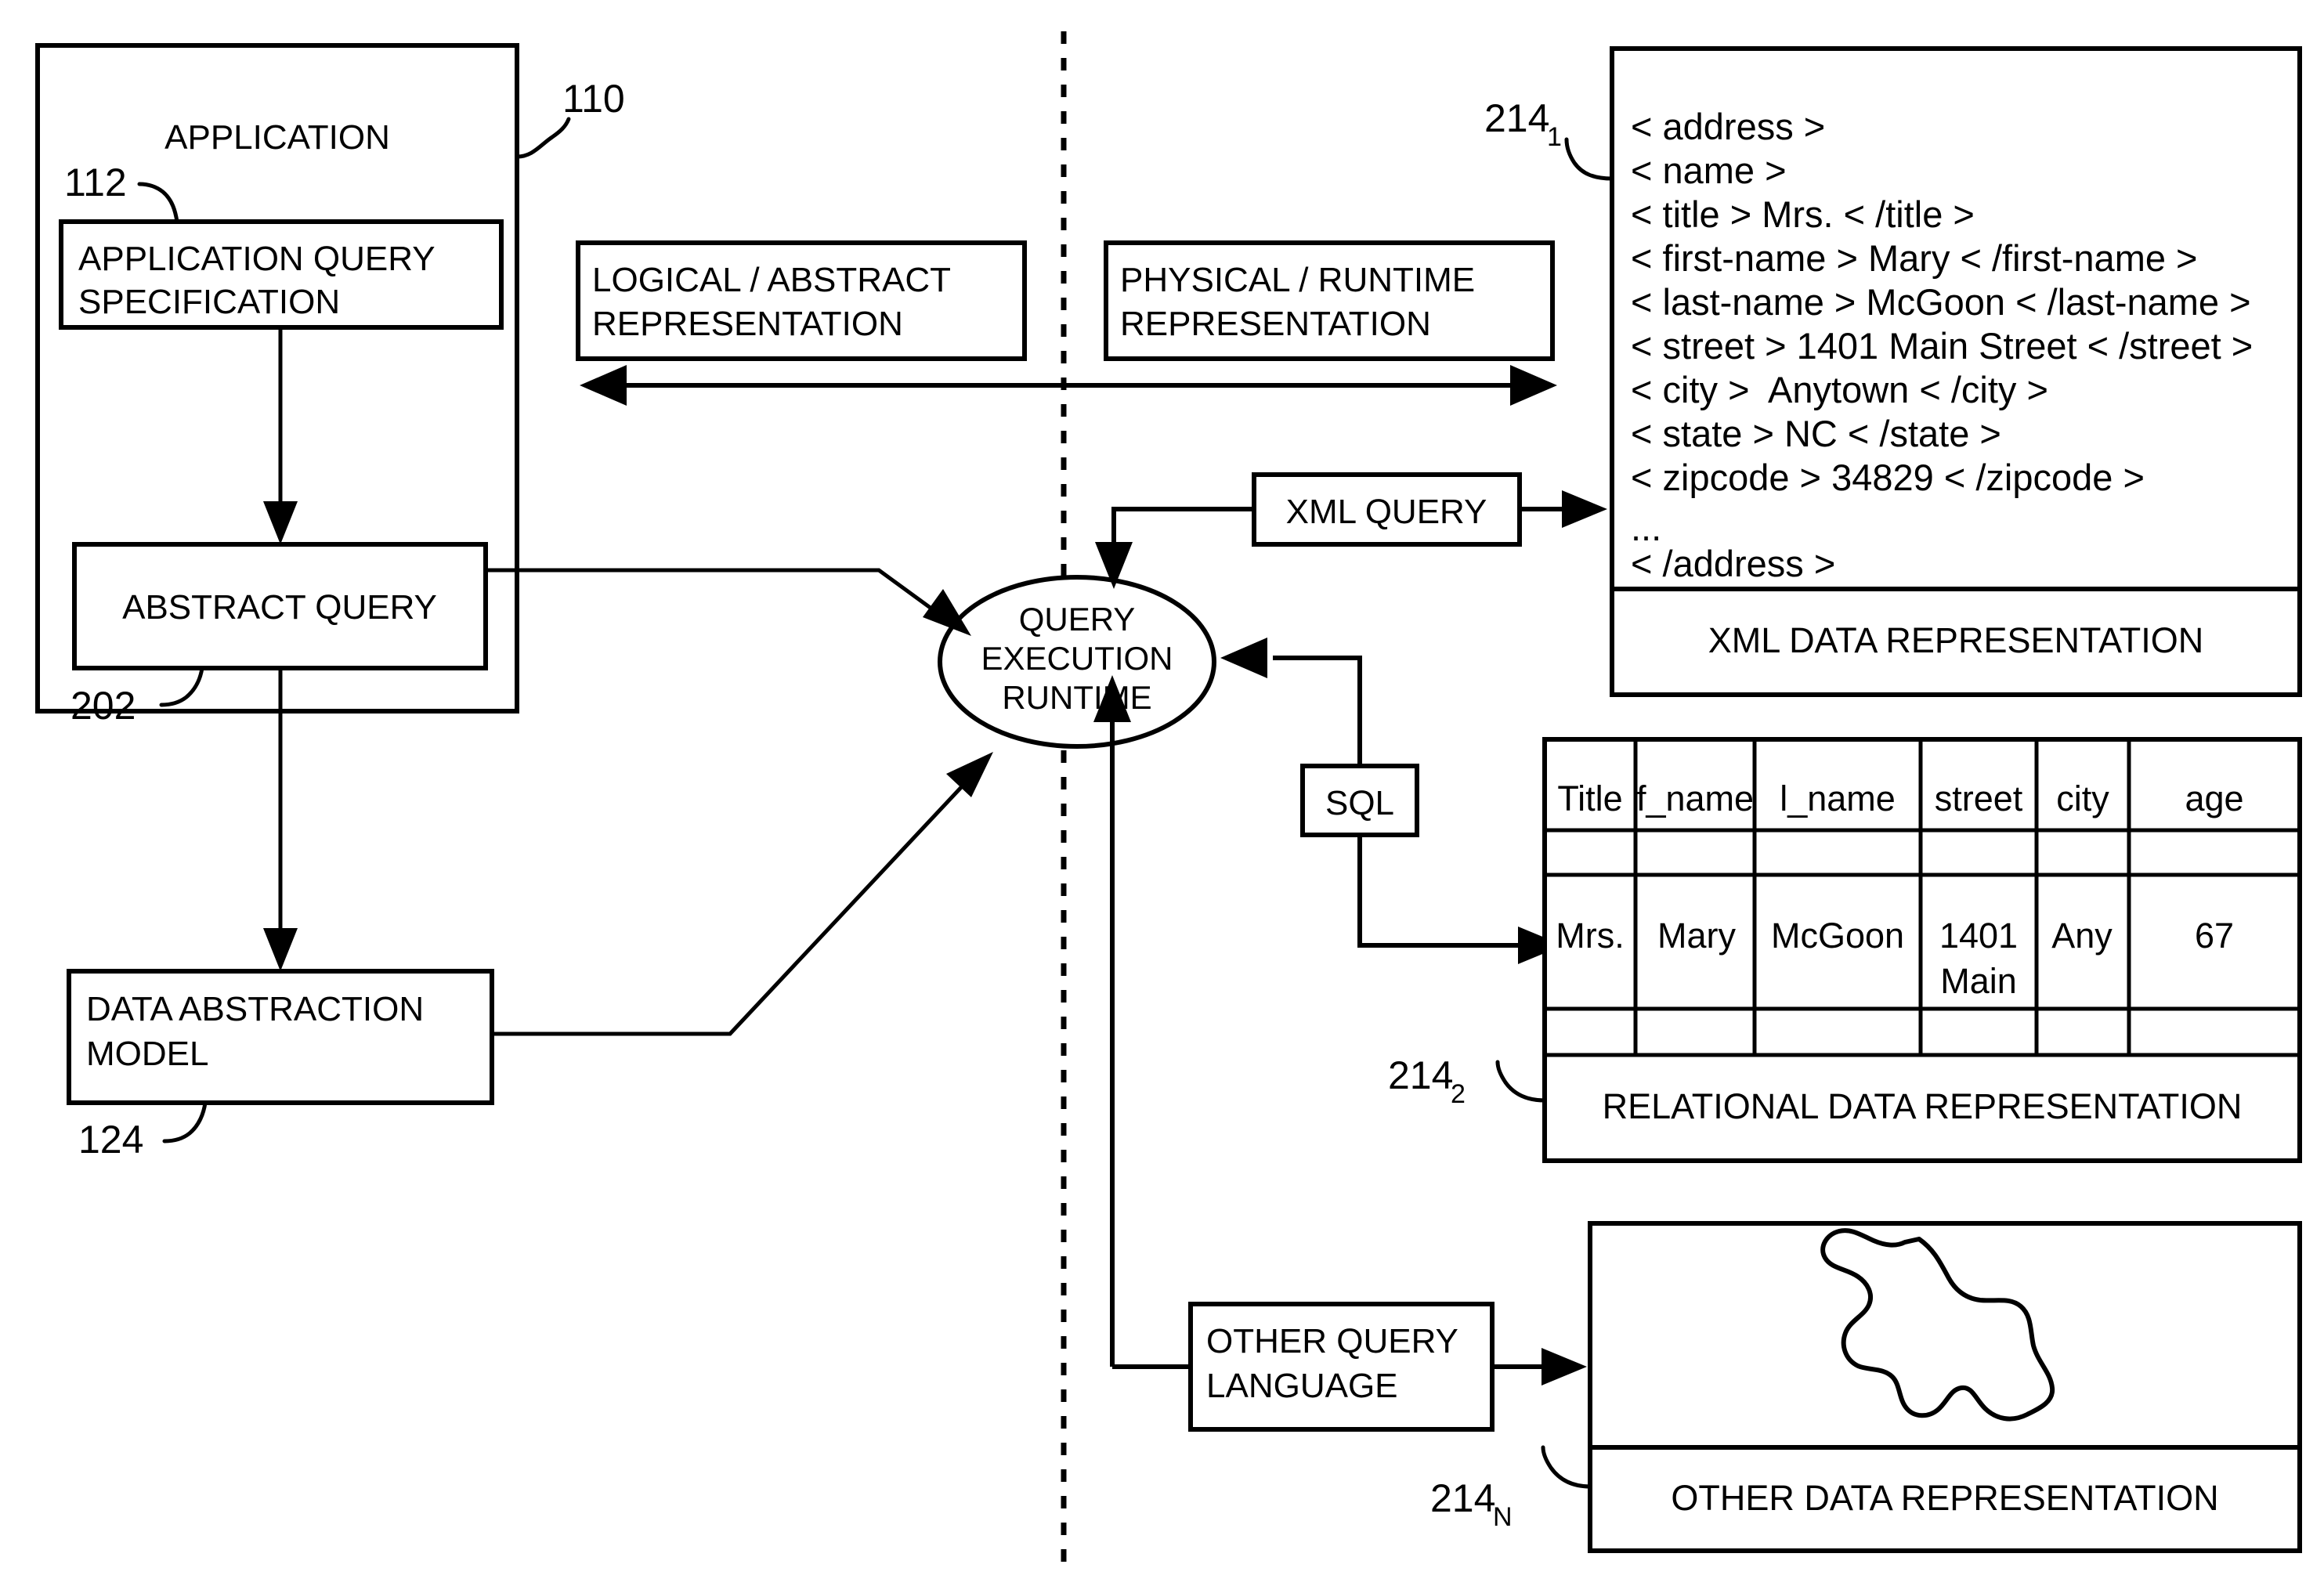 The height and width of the screenshot is (1586, 2324). Describe the element at coordinates (1816, 433) in the screenshot. I see `xml-line-7: < state > NC < /state >` at that location.